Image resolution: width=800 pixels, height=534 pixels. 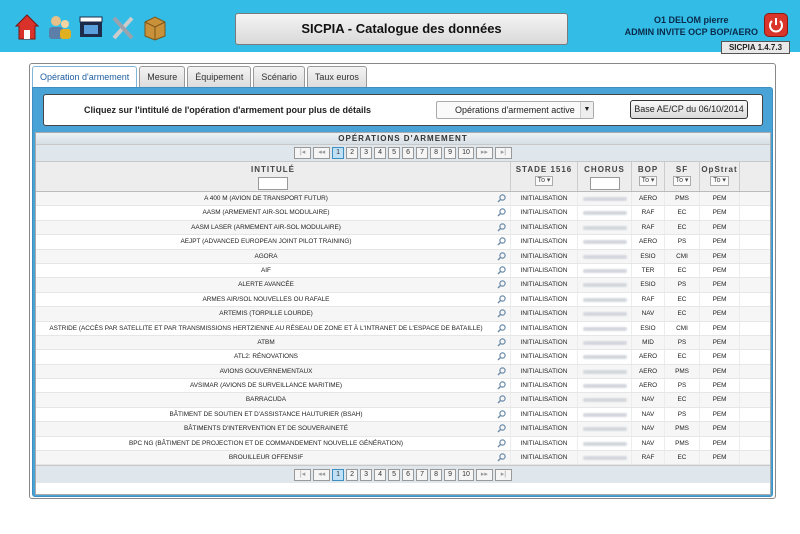 I want to click on row-intitule: ALERTE AVANCÉE, so click(x=273, y=285).